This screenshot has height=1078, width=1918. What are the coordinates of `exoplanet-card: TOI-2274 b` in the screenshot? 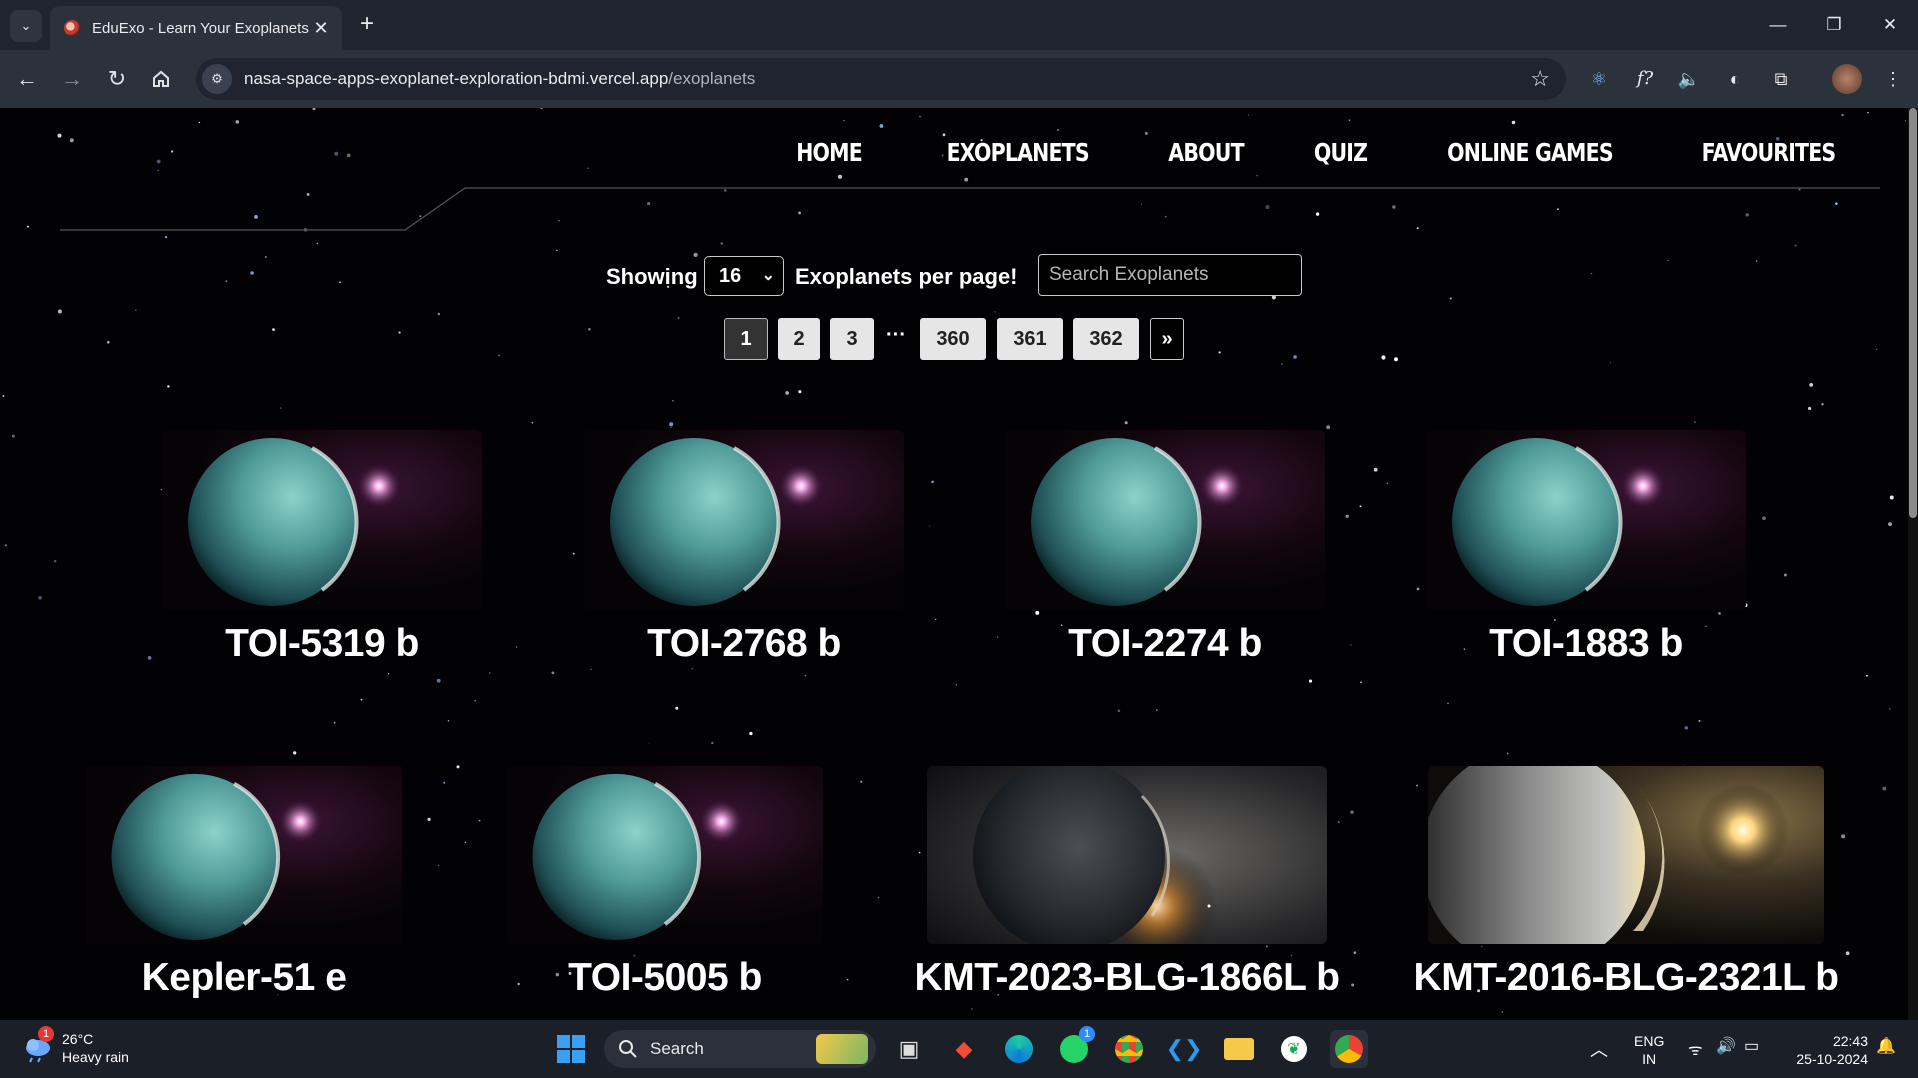 It's located at (1165, 550).